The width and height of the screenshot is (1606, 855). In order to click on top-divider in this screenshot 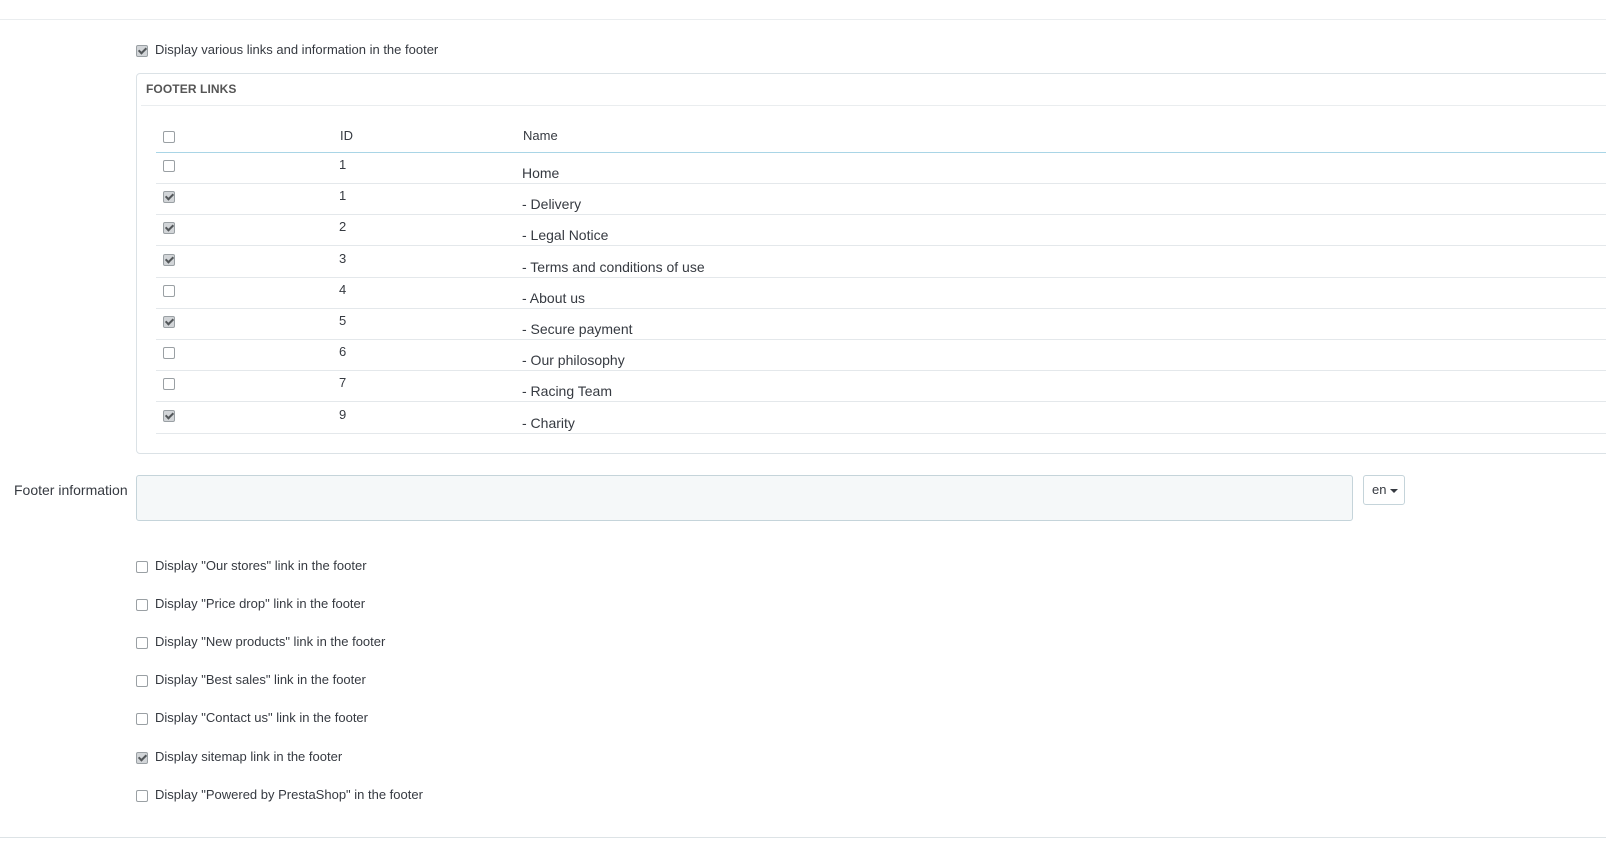, I will do `click(803, 19)`.